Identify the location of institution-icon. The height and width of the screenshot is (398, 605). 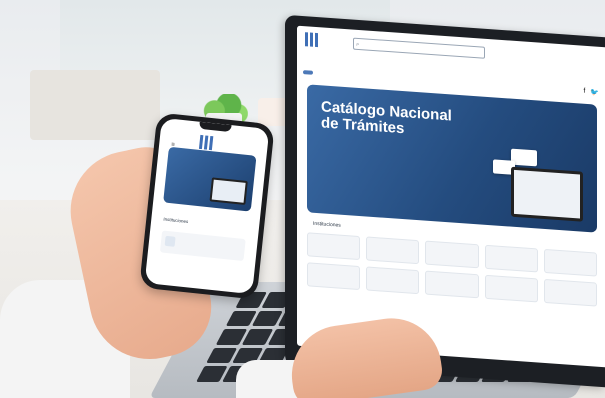
(170, 241).